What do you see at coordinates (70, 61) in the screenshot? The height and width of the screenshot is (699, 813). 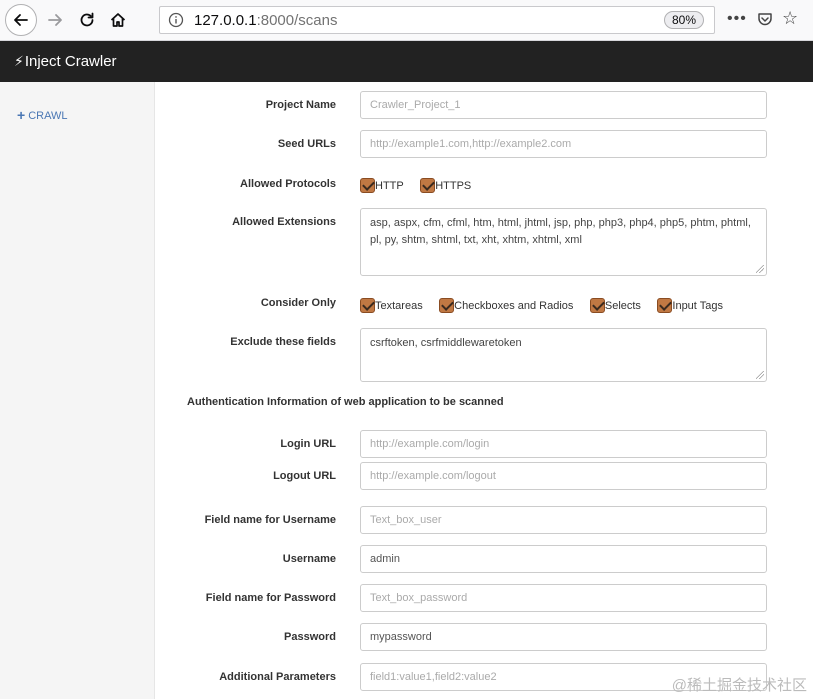 I see `brand-title: Inject Crawler` at bounding box center [70, 61].